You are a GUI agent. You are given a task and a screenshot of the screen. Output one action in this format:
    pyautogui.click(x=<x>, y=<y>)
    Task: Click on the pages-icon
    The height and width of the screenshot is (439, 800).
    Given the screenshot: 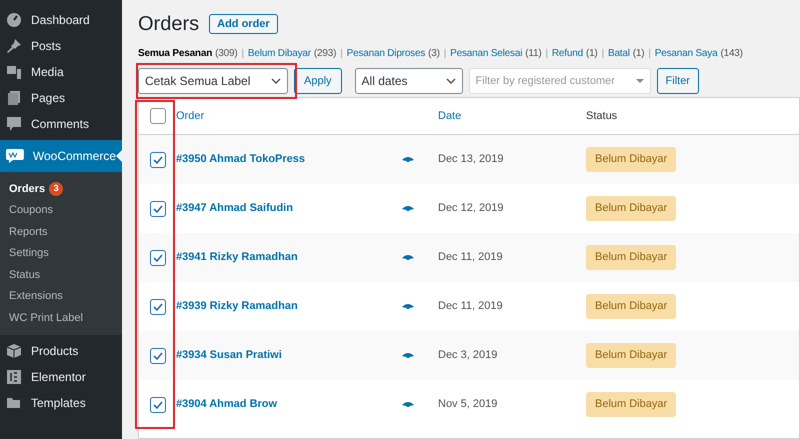 What is the action you would take?
    pyautogui.click(x=14, y=98)
    